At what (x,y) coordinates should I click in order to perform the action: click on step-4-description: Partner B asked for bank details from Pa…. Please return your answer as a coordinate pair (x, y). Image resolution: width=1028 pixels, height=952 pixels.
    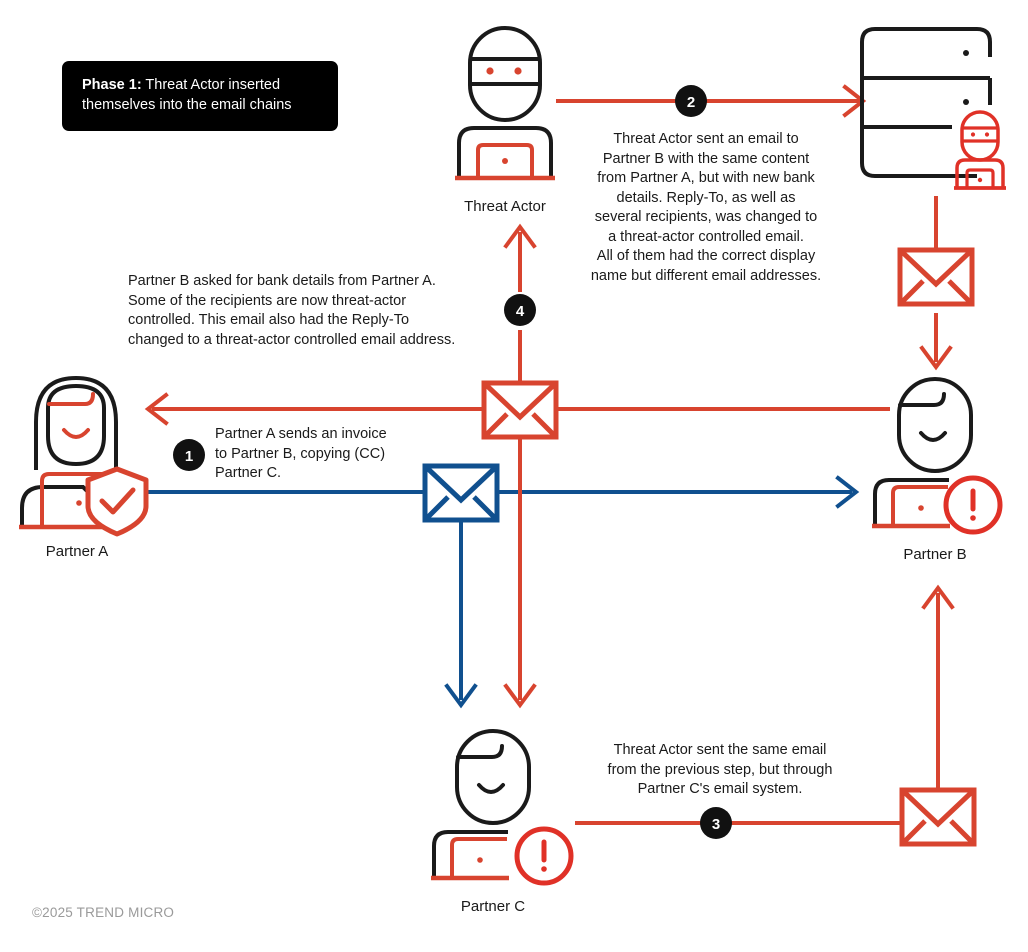
    Looking at the image, I should click on (292, 310).